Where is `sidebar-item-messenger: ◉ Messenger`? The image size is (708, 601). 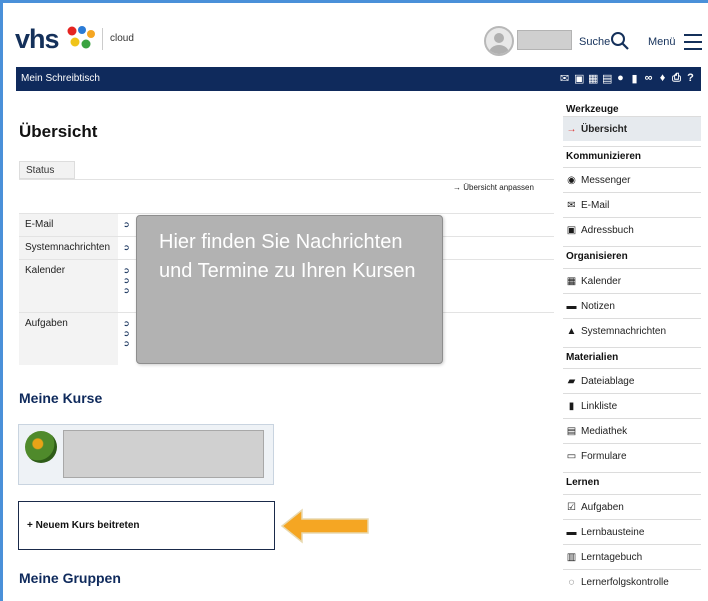 sidebar-item-messenger: ◉ Messenger is located at coordinates (632, 179).